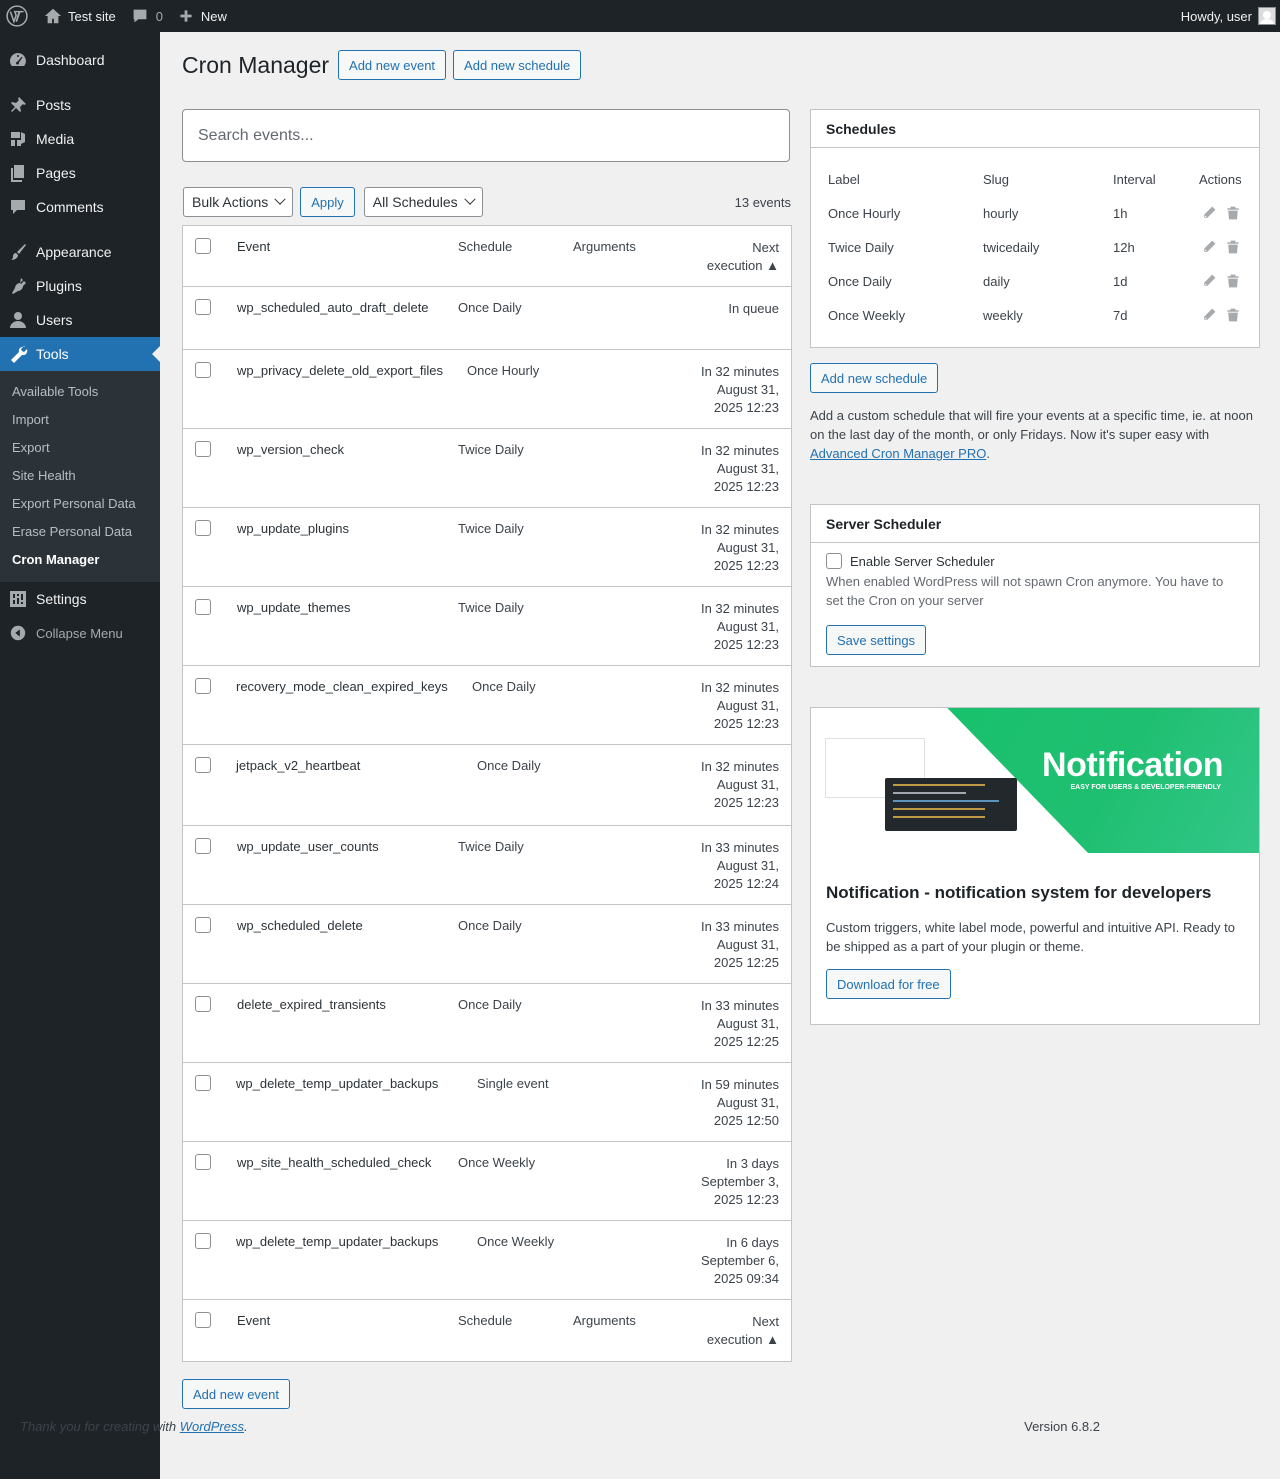  I want to click on schedule-actions, so click(1220, 281).